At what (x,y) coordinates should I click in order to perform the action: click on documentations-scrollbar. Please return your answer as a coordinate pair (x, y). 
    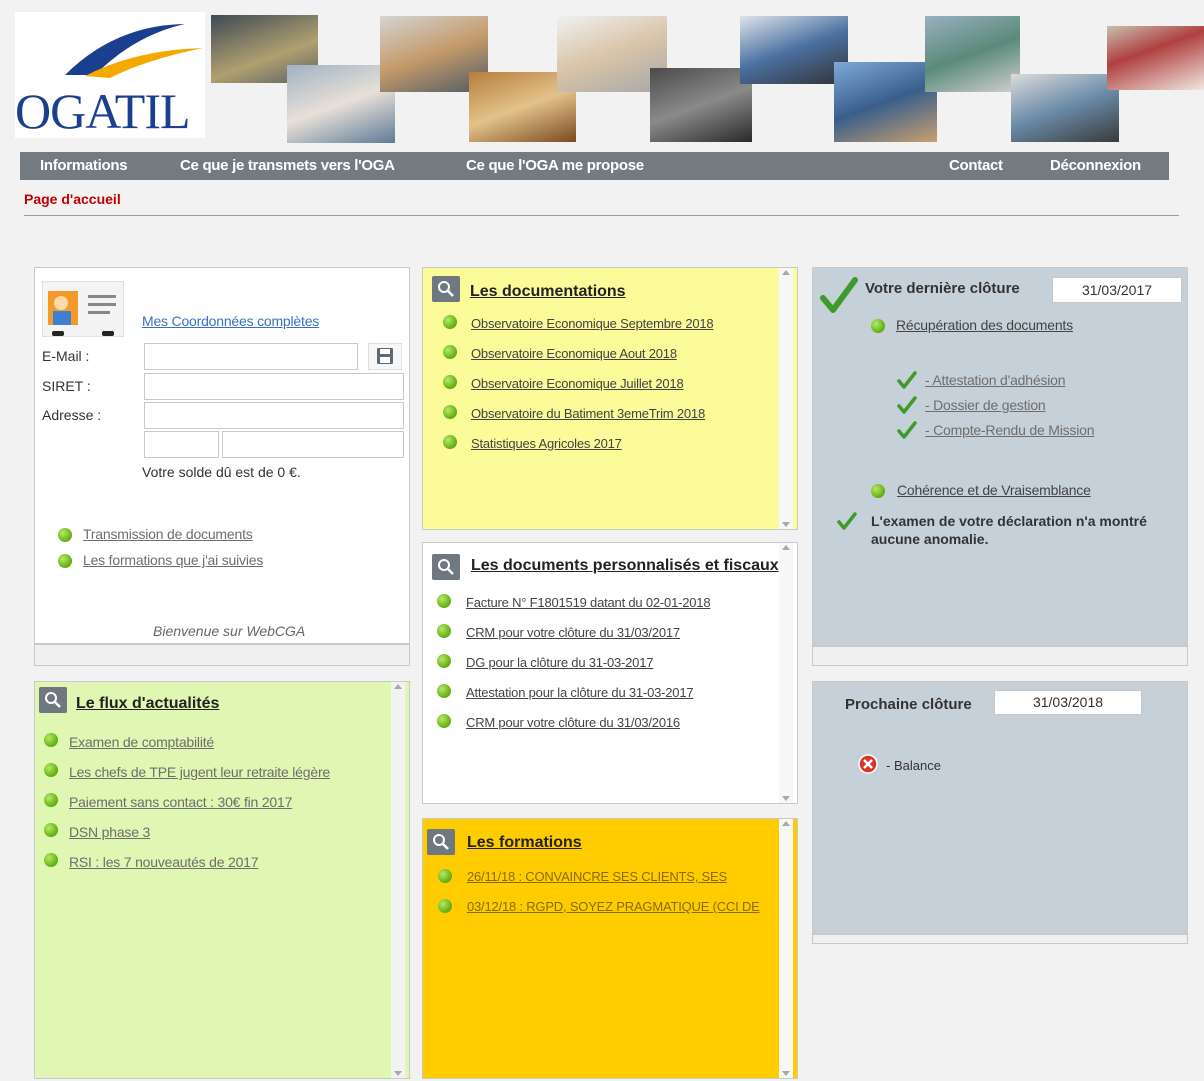
    Looking at the image, I should click on (786, 398).